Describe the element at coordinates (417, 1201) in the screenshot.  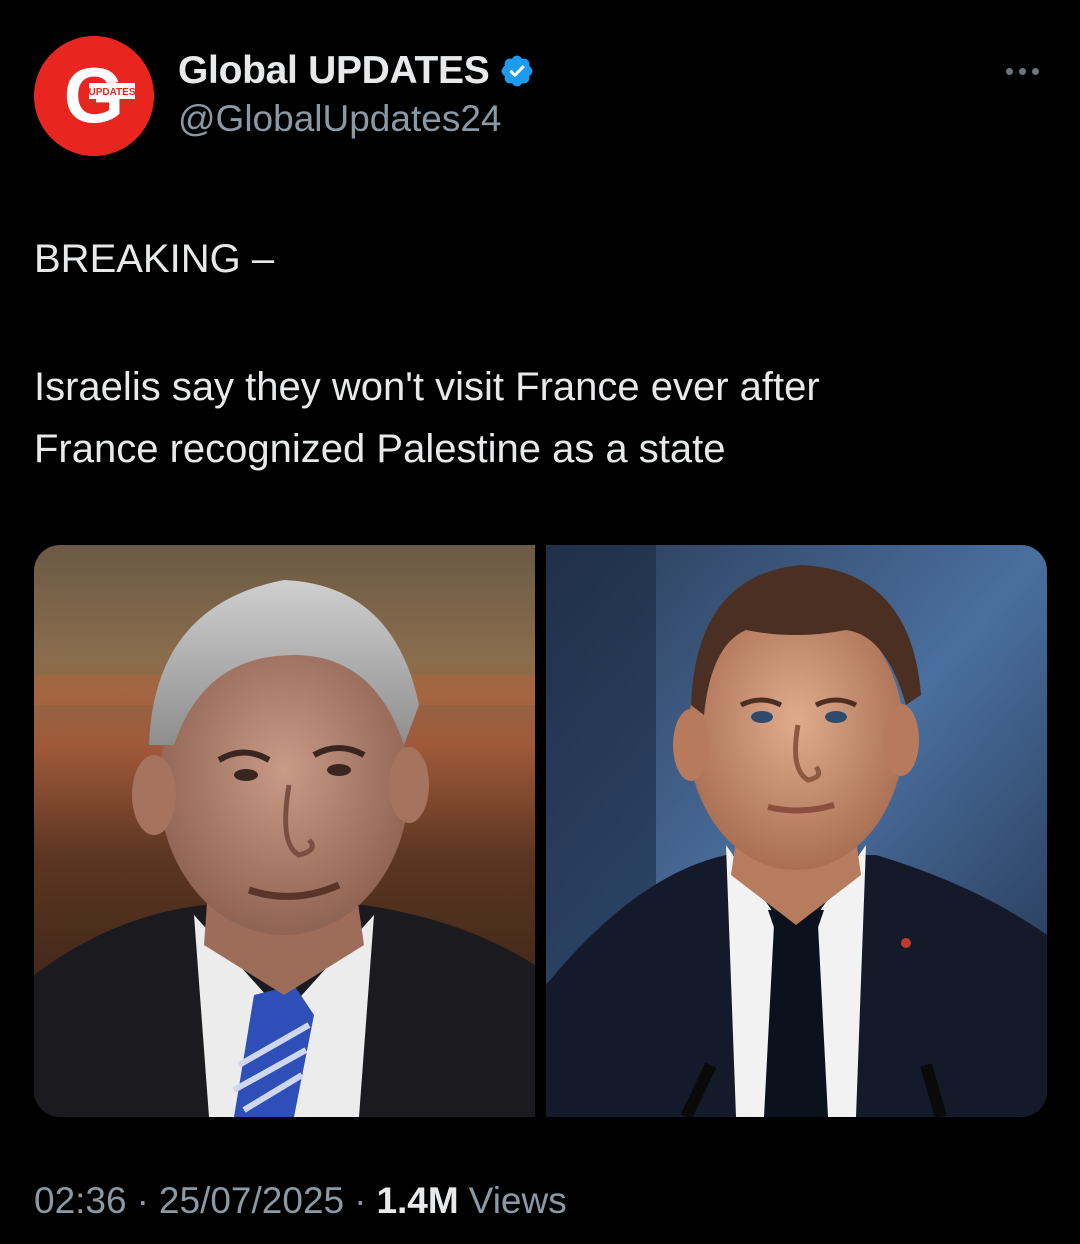
I see `views-count: 1.4M` at that location.